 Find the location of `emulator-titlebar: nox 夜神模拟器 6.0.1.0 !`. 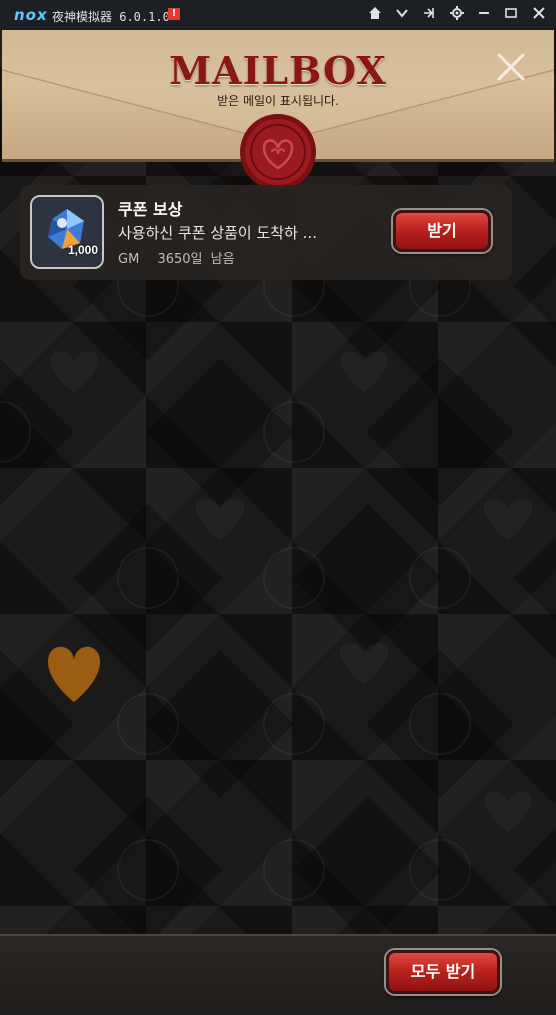

emulator-titlebar: nox 夜神模拟器 6.0.1.0 ! is located at coordinates (278, 15).